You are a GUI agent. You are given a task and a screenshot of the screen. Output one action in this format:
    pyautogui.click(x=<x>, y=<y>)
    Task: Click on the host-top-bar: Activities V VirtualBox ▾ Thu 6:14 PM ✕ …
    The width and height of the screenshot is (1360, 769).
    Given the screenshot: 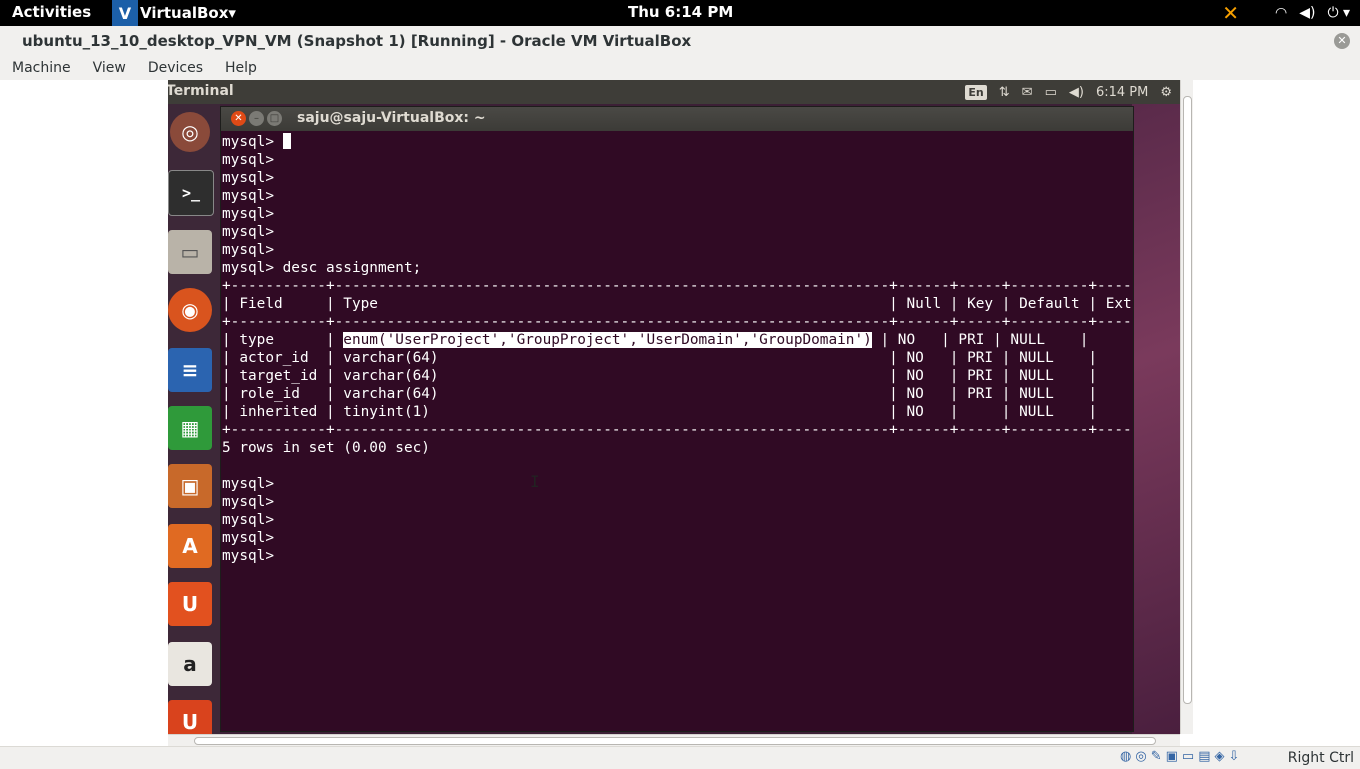 What is the action you would take?
    pyautogui.click(x=680, y=13)
    